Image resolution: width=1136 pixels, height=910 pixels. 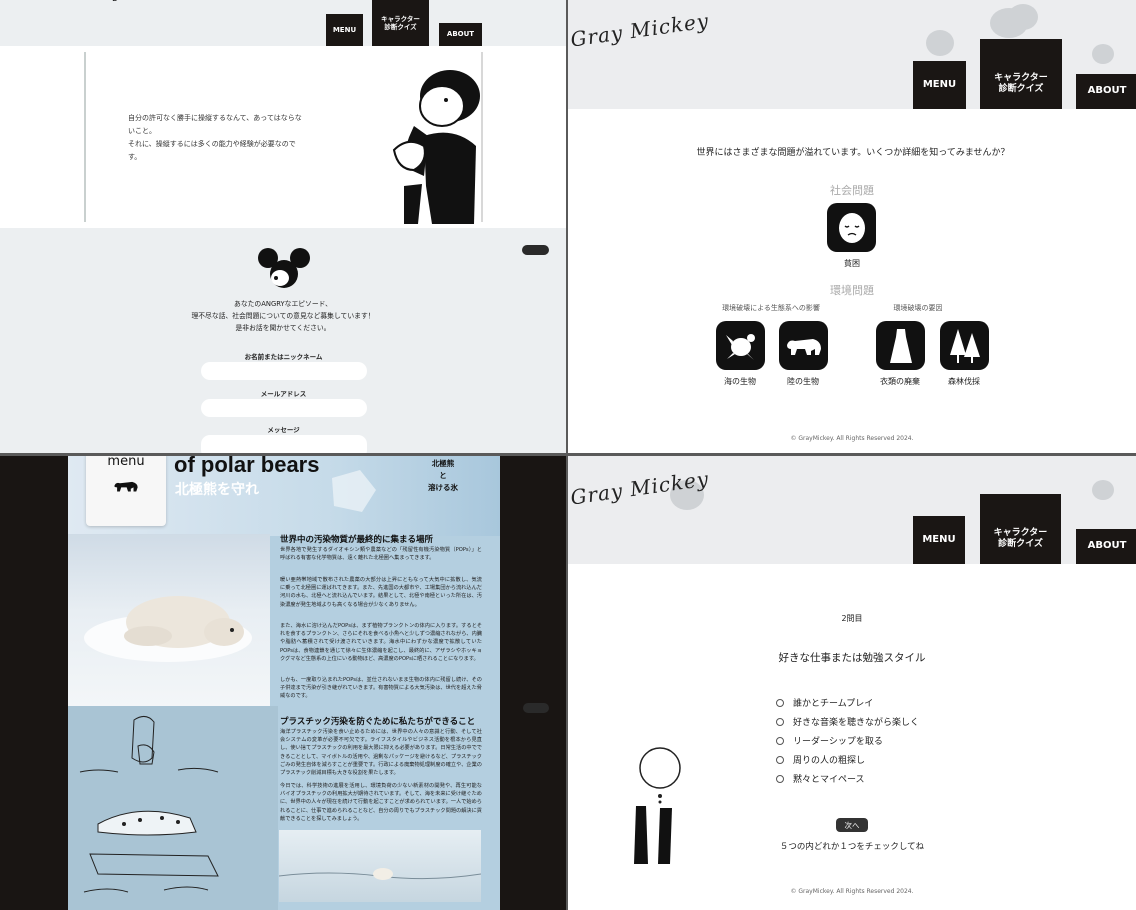 I want to click on divider-line, so click(x=85, y=137).